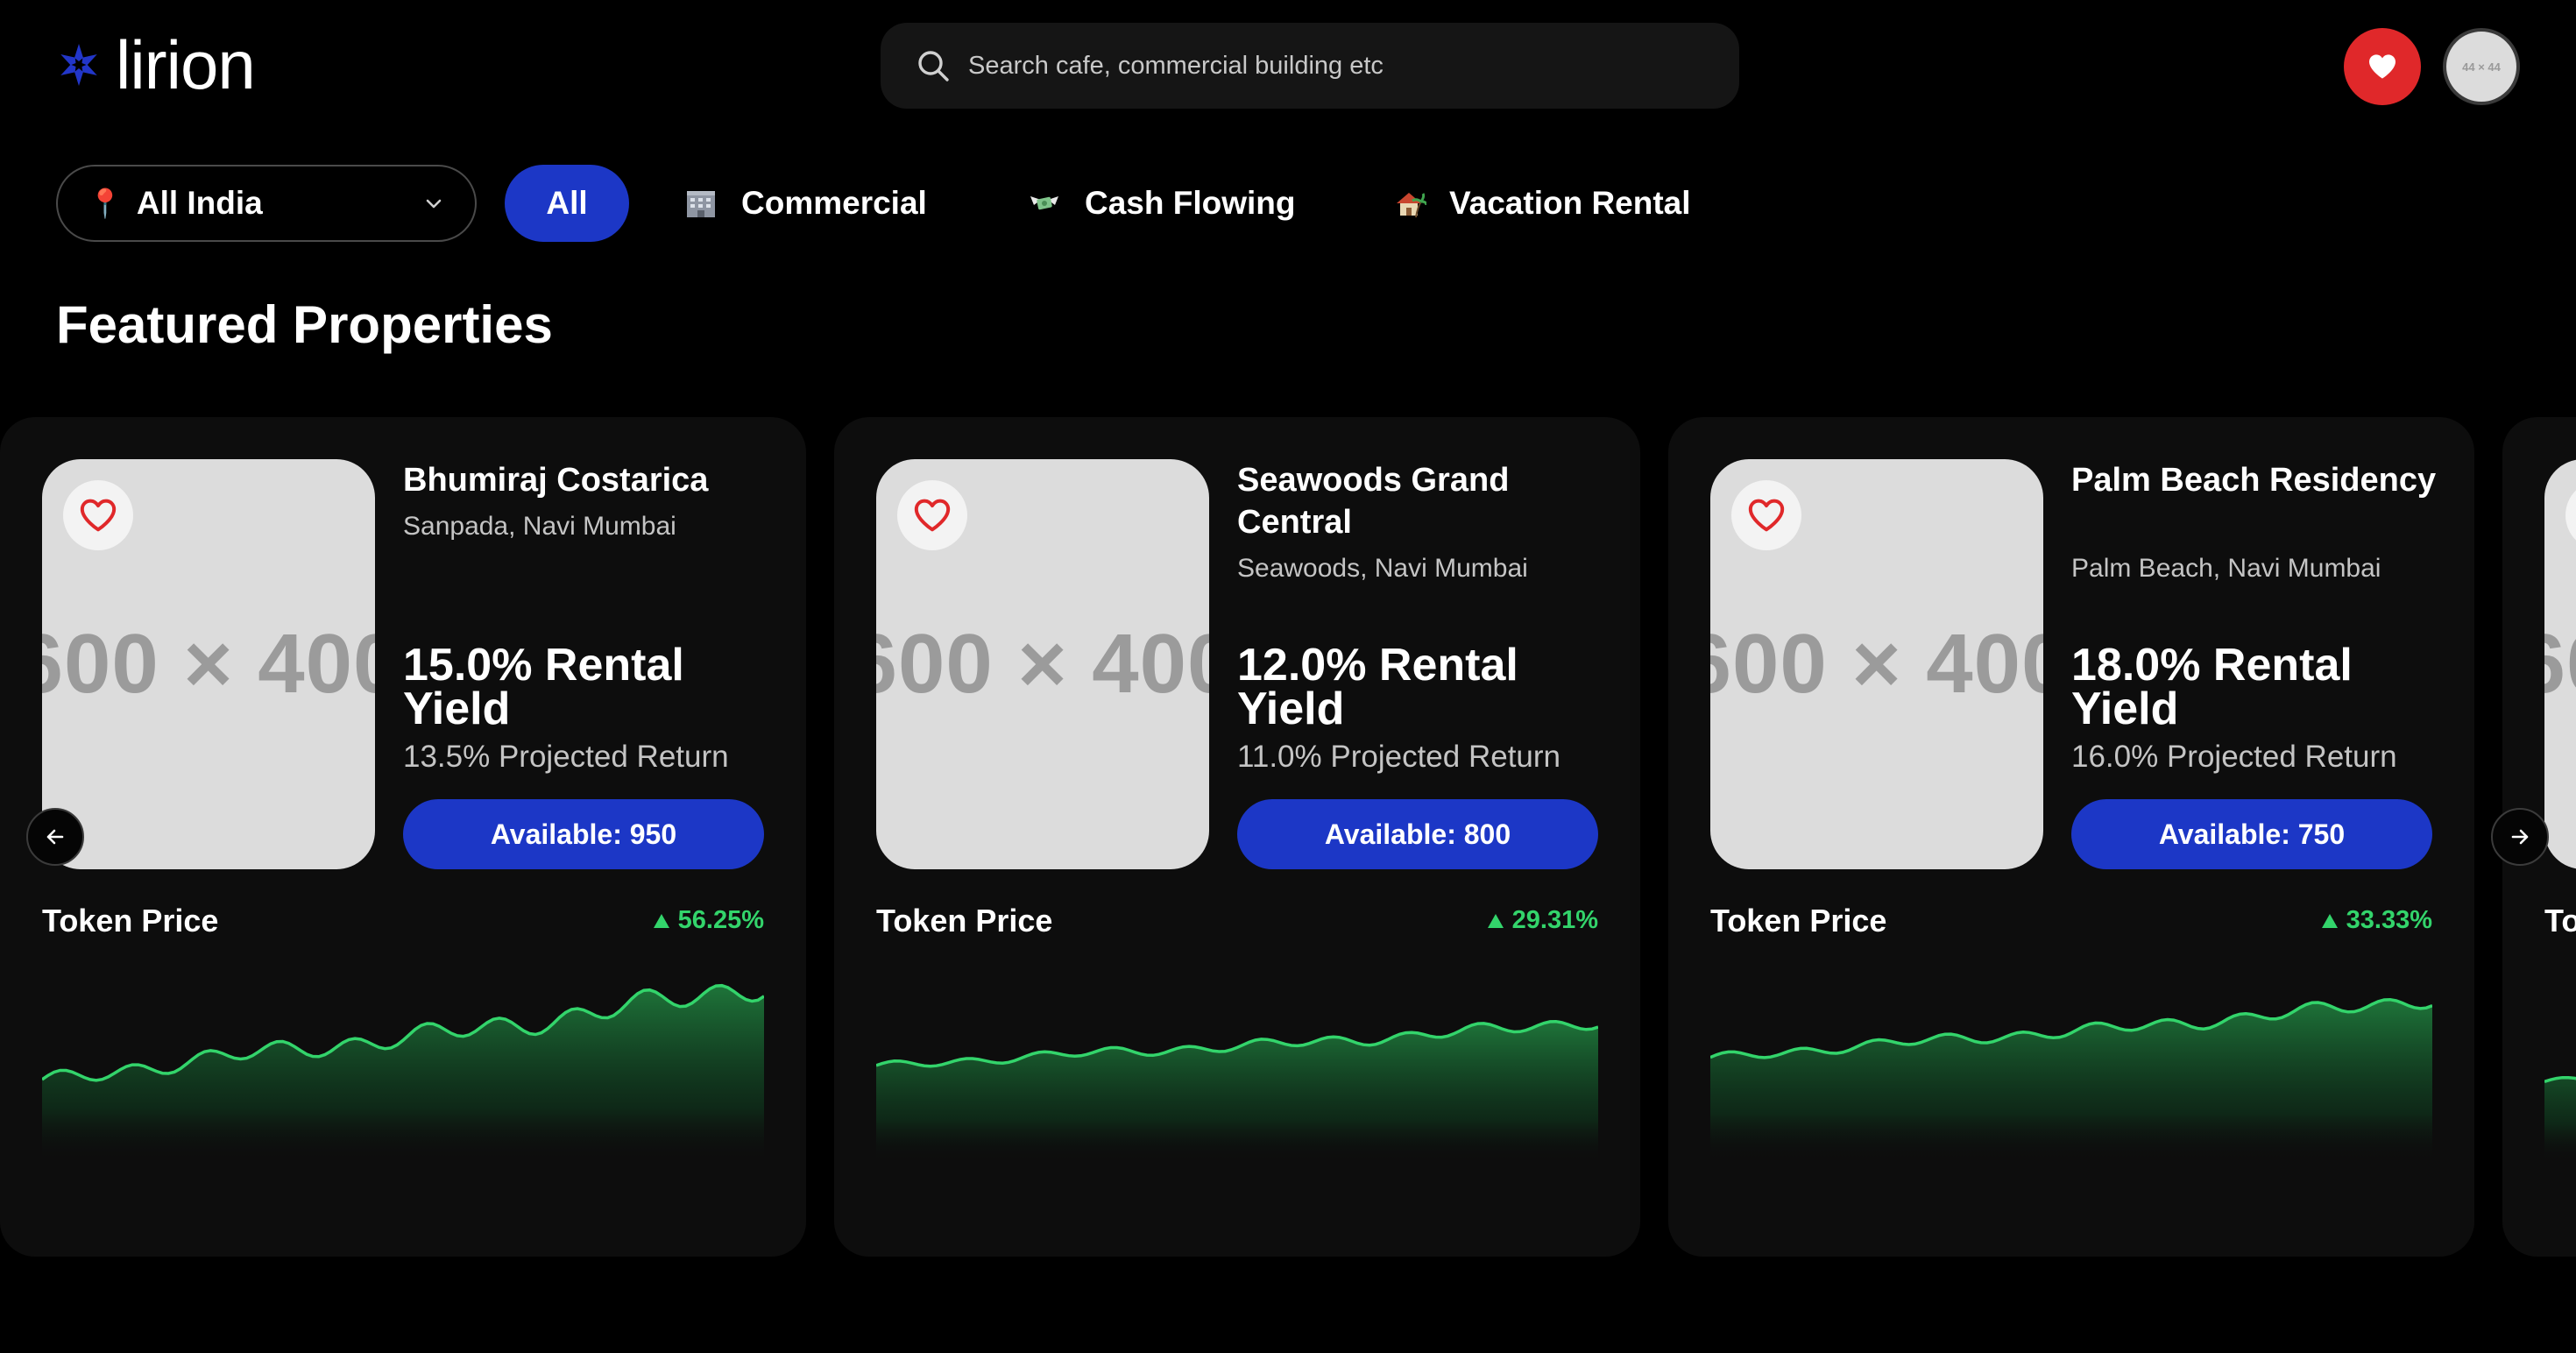 Image resolution: width=2576 pixels, height=1353 pixels. Describe the element at coordinates (78, 65) in the screenshot. I see `logo-icon` at that location.